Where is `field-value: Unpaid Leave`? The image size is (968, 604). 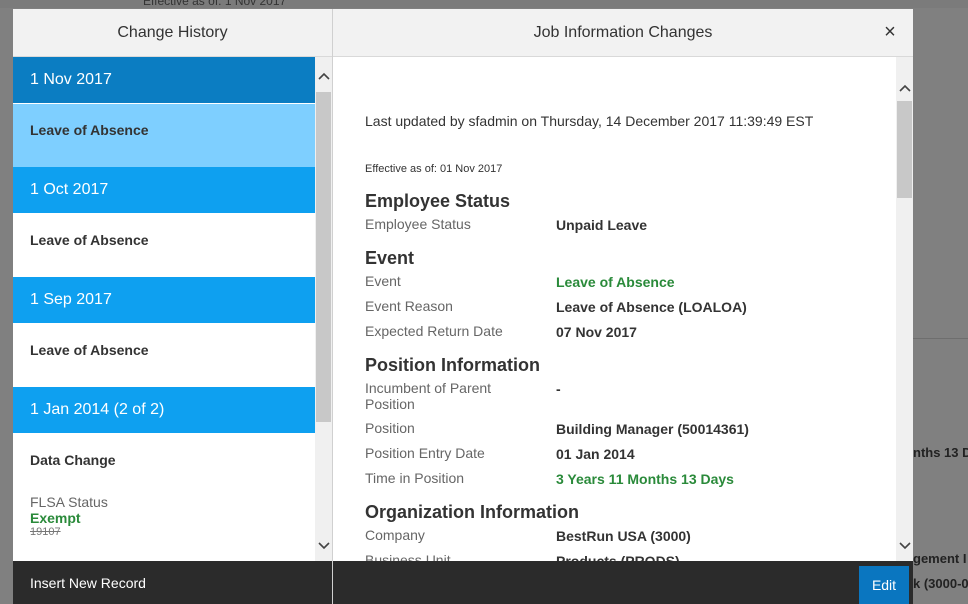
field-value: Unpaid Leave is located at coordinates (602, 225).